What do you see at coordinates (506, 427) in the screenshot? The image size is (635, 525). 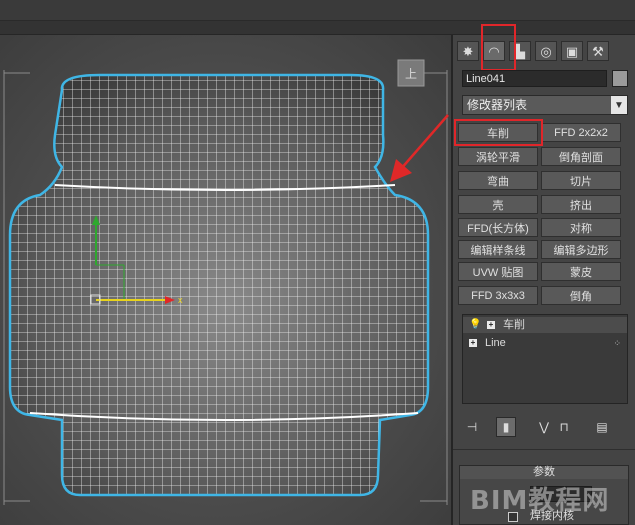 I see `show-end-result-icon: ▮` at bounding box center [506, 427].